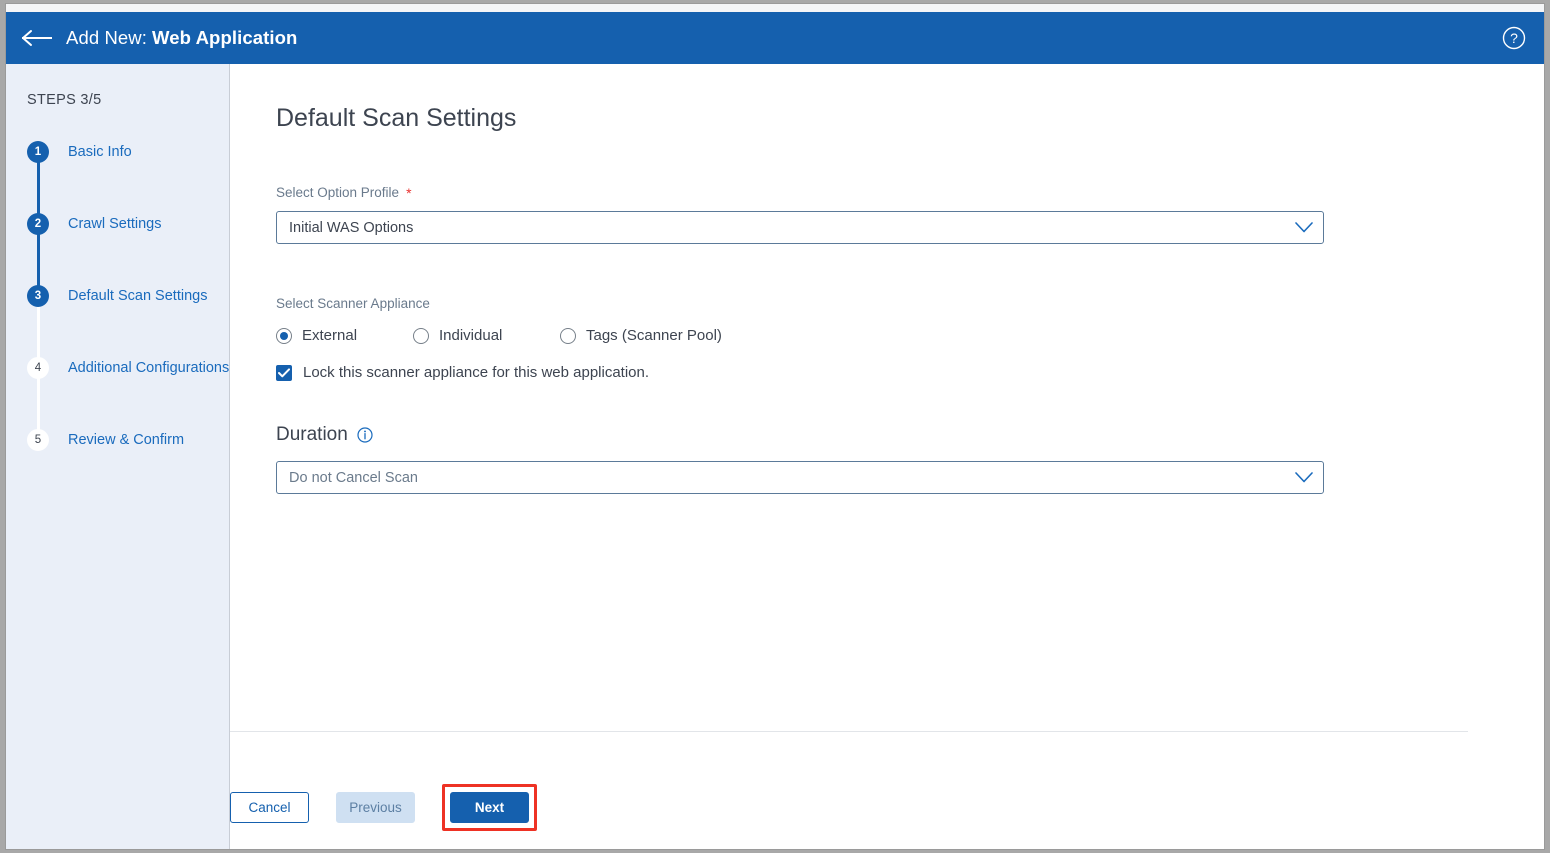 The width and height of the screenshot is (1550, 853). What do you see at coordinates (351, 227) in the screenshot?
I see `option-profile-value: Initial WAS Options` at bounding box center [351, 227].